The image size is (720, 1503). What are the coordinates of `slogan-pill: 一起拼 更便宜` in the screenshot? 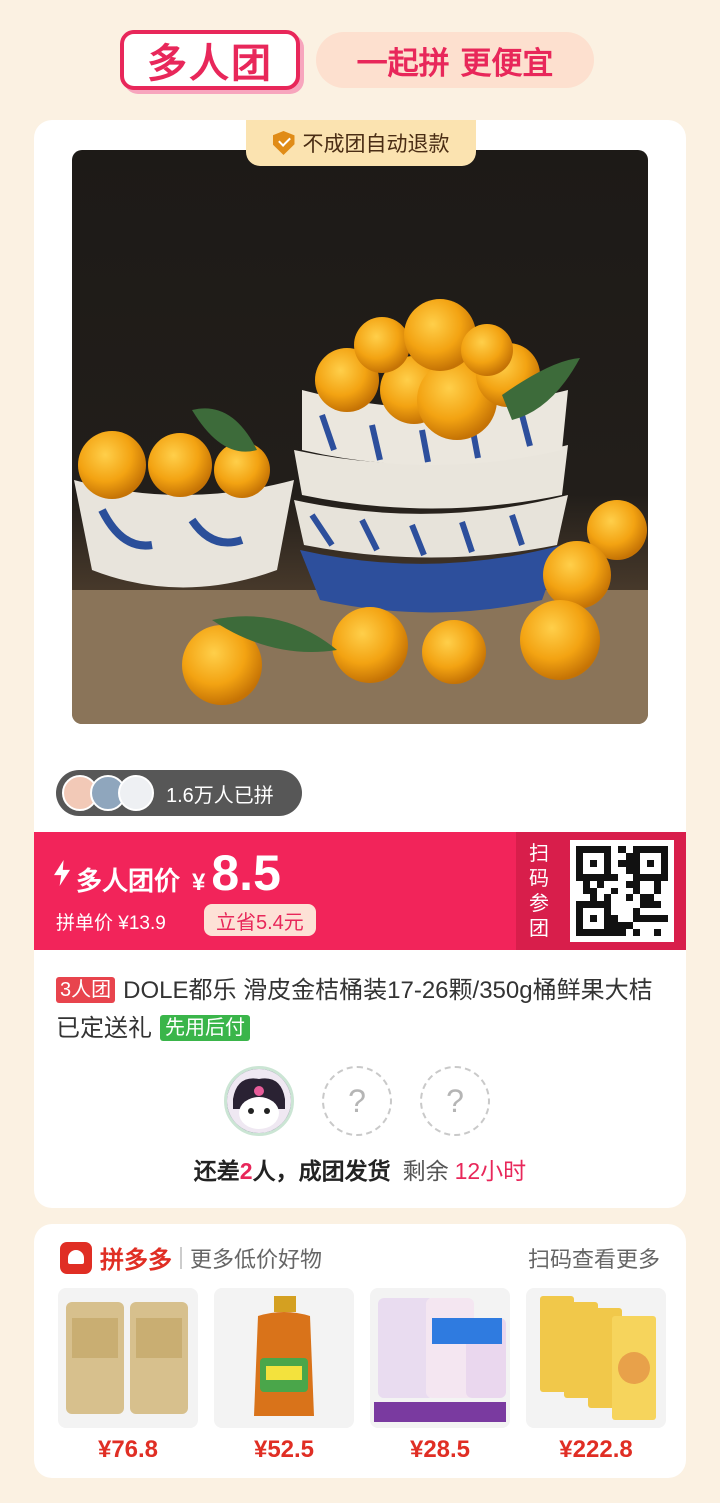 It's located at (455, 60).